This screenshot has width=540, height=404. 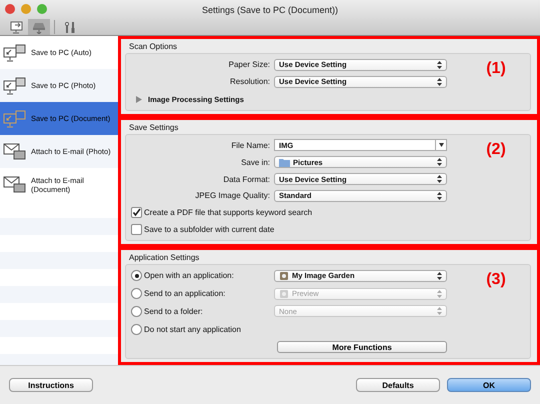 I want to click on callout-number: (3), so click(x=496, y=280).